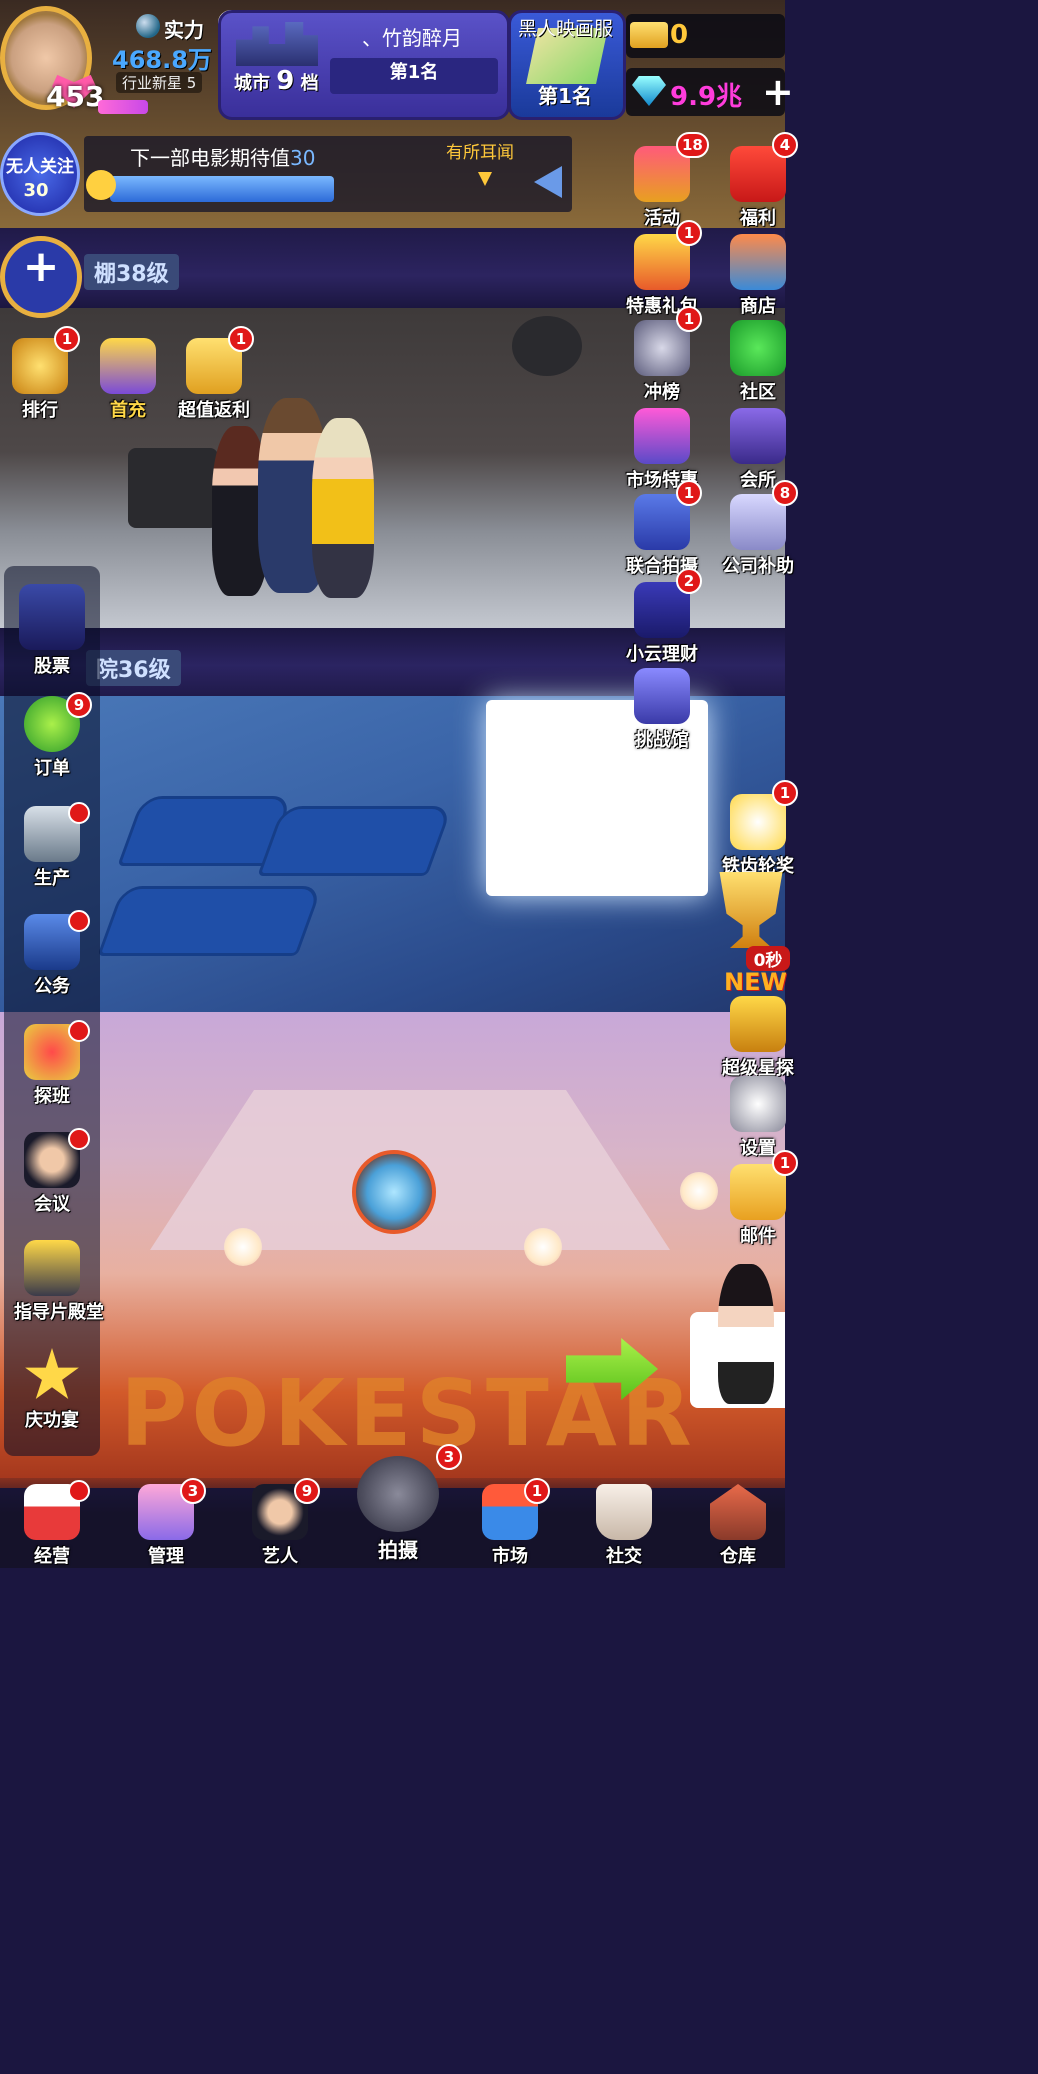 The image size is (1038, 2074). What do you see at coordinates (52, 954) in the screenshot?
I see `official-business-button: 公务` at bounding box center [52, 954].